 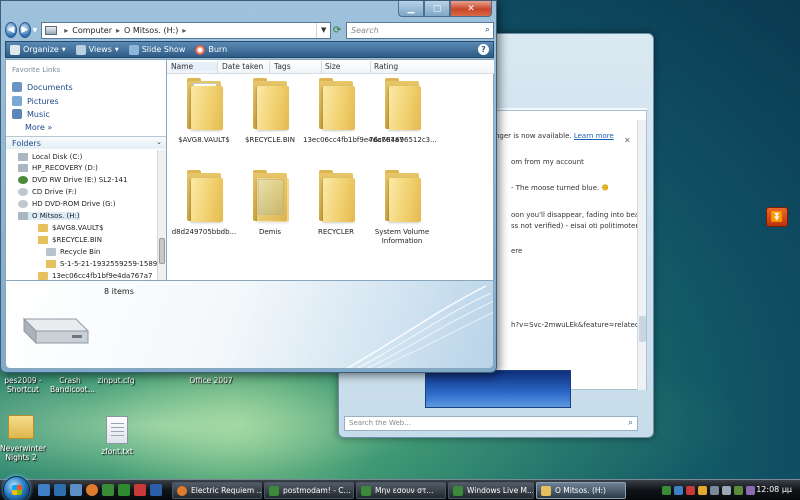 I want to click on show-desktop-icon, so click(x=44, y=490).